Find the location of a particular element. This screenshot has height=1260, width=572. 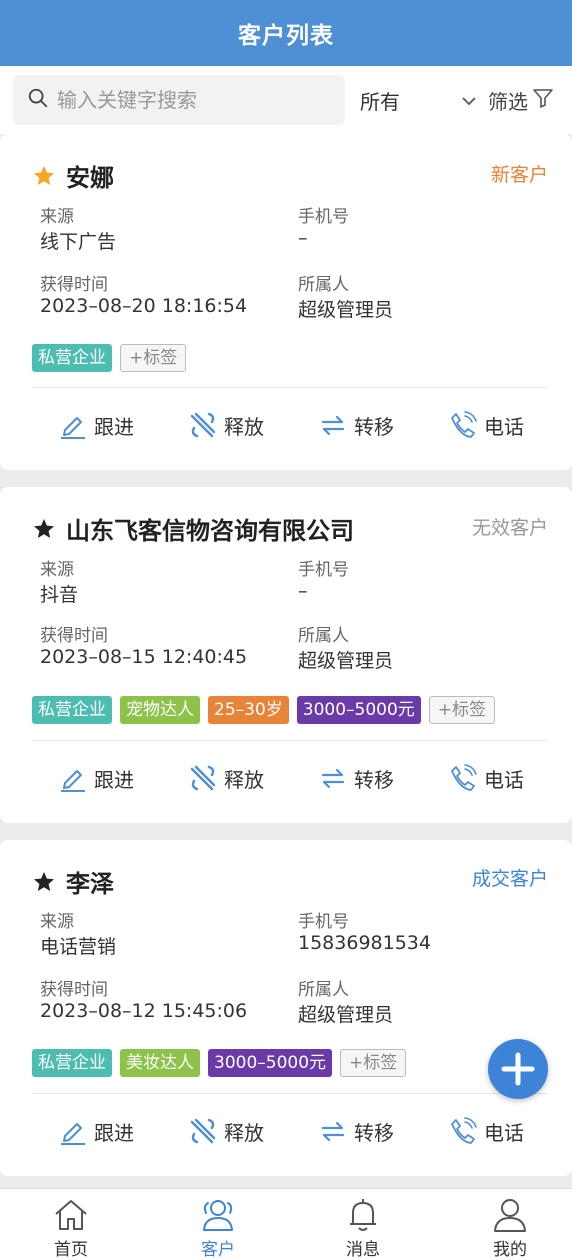

tag: 美妆达人 is located at coordinates (160, 1063).